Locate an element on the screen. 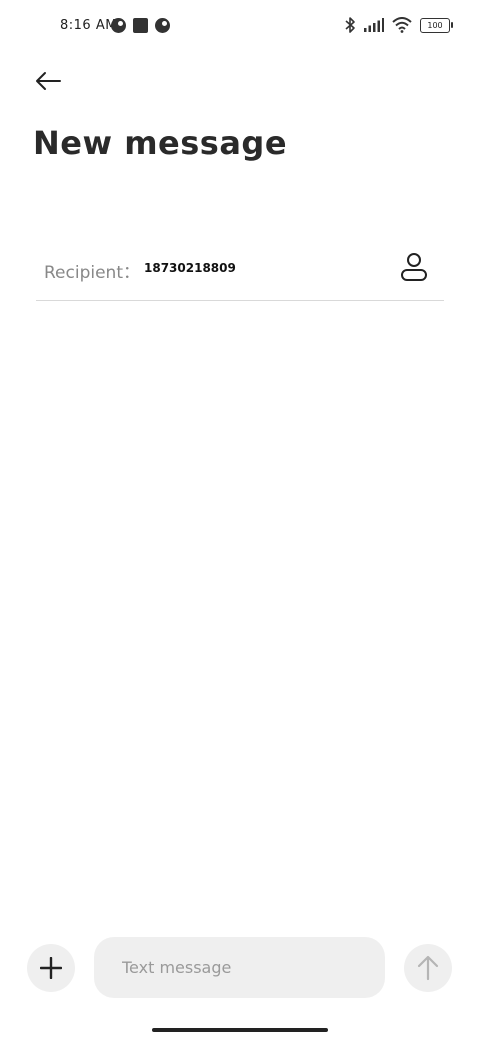  message-input is located at coordinates (247, 967).